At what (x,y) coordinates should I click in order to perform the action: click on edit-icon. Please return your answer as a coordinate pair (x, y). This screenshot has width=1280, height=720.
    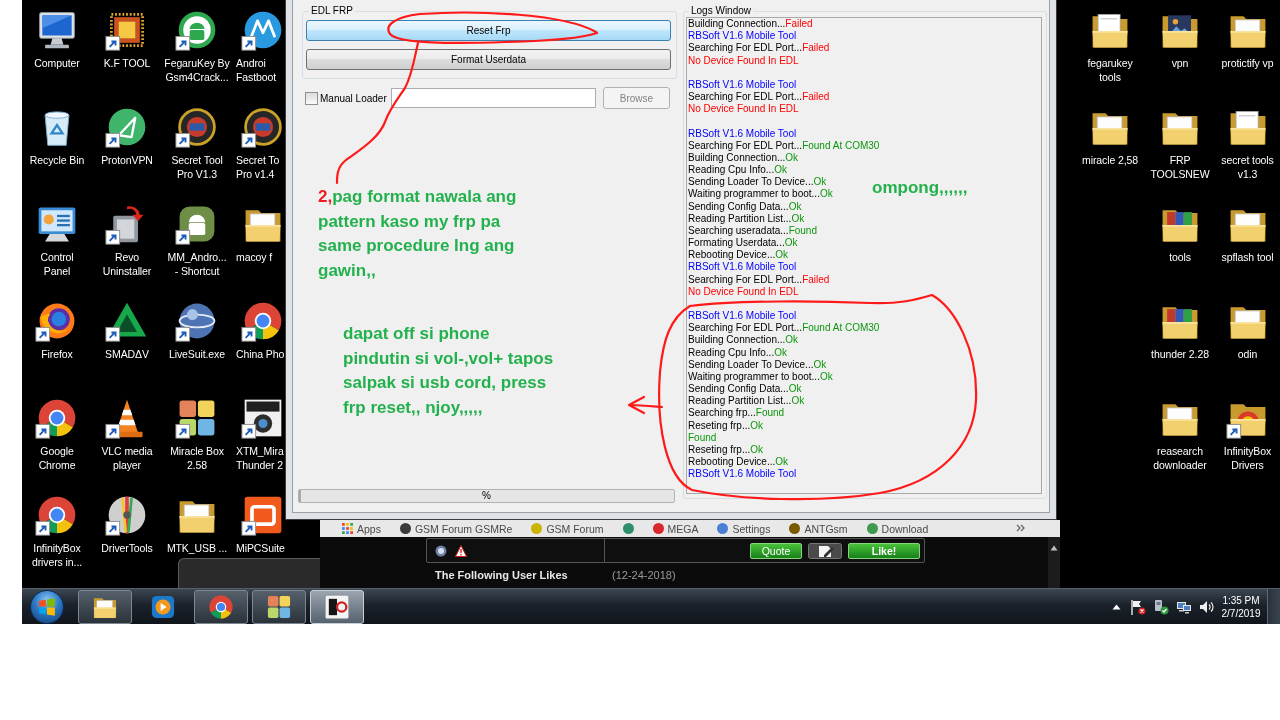
    Looking at the image, I should click on (825, 550).